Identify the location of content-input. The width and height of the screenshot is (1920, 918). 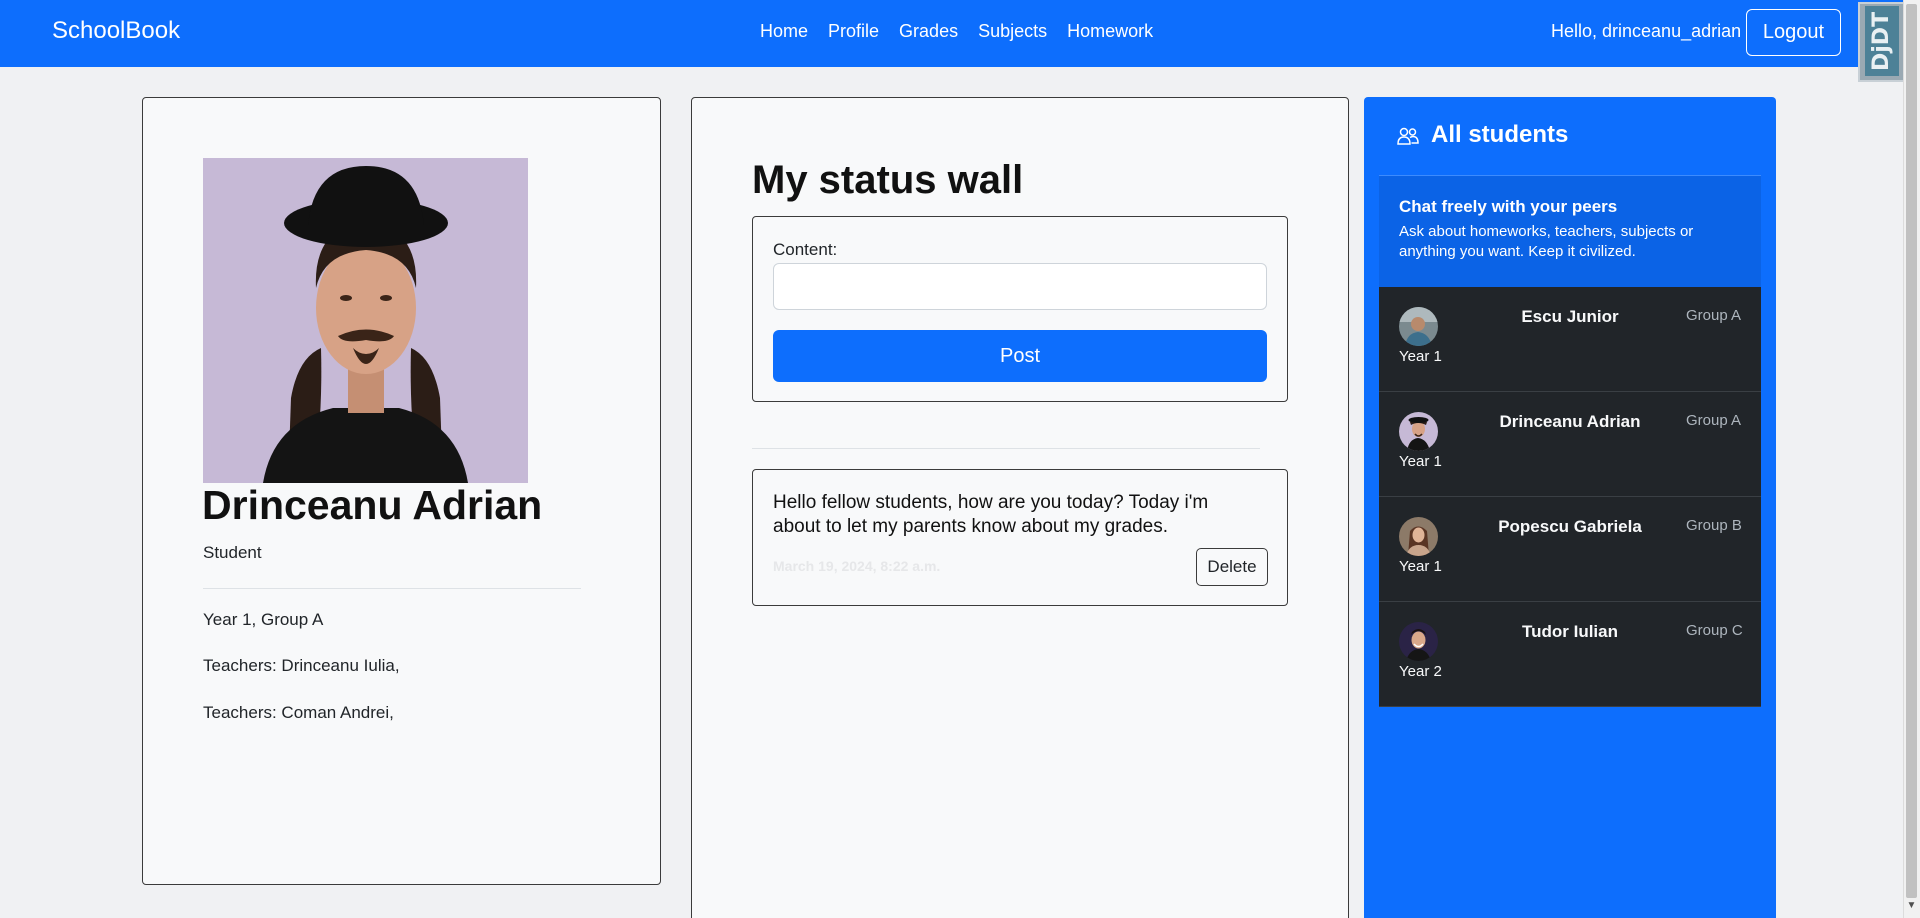
(1020, 286).